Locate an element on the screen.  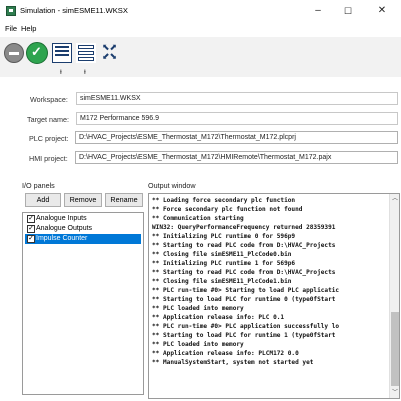
menu-file: File is located at coordinates (11, 28).